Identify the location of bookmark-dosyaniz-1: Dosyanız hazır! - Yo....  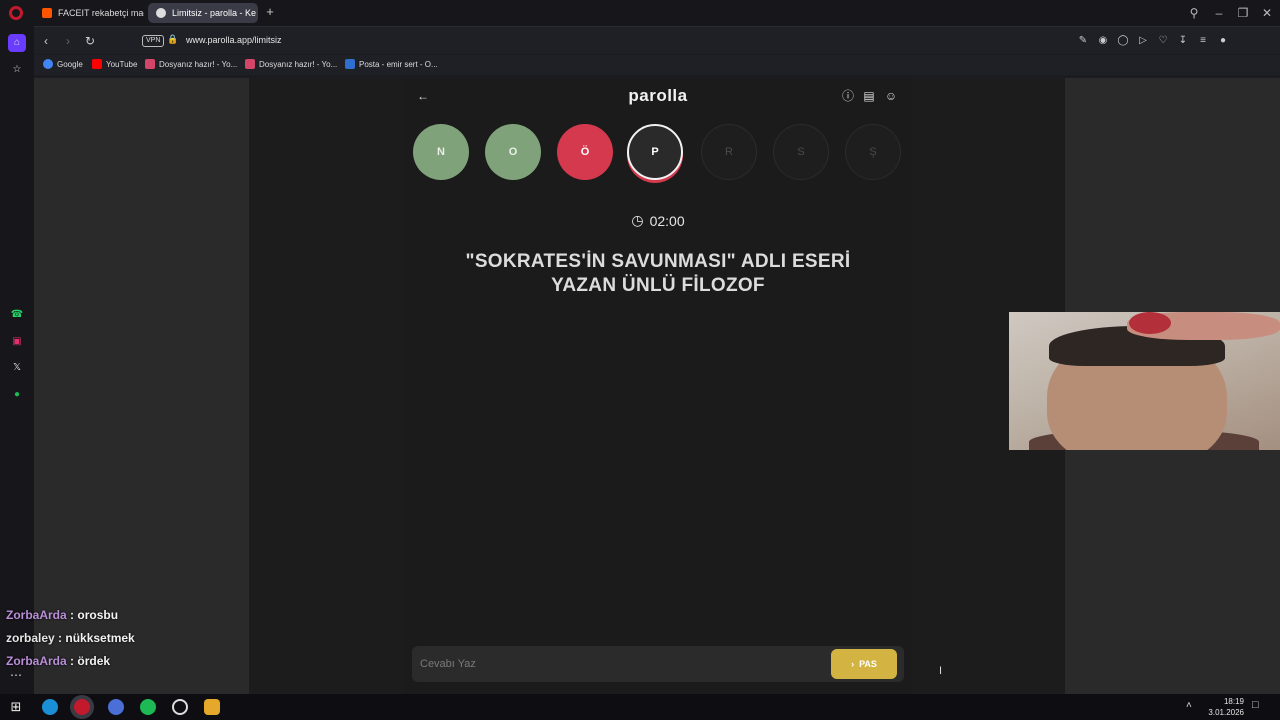
(191, 64).